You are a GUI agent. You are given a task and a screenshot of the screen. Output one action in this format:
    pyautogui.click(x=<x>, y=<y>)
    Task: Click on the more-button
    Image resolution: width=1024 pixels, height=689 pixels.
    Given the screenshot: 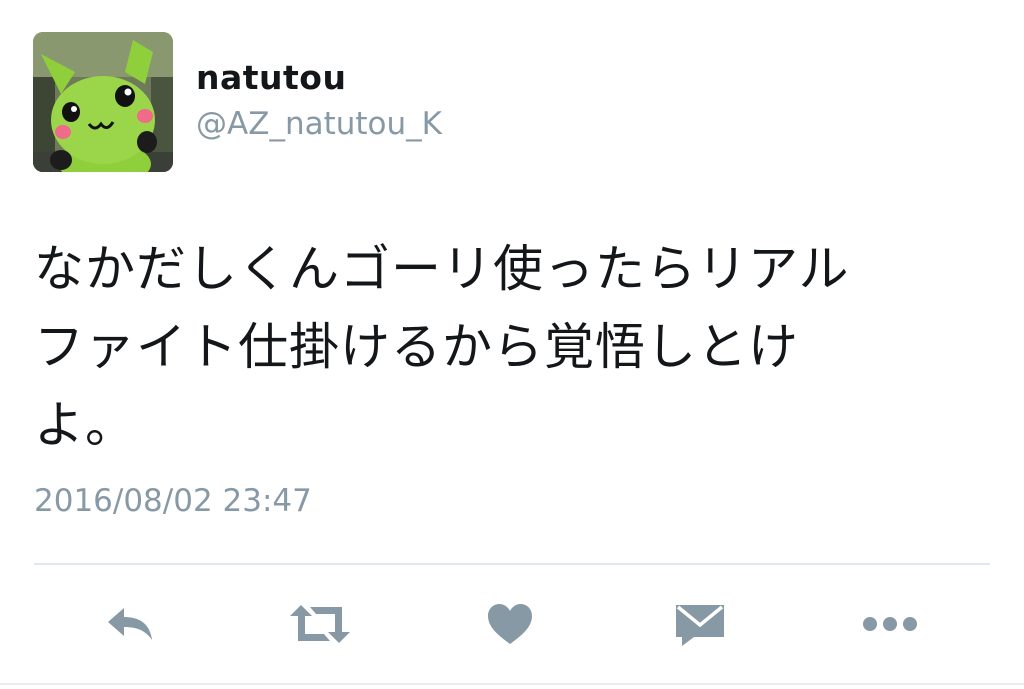 What is the action you would take?
    pyautogui.click(x=890, y=624)
    